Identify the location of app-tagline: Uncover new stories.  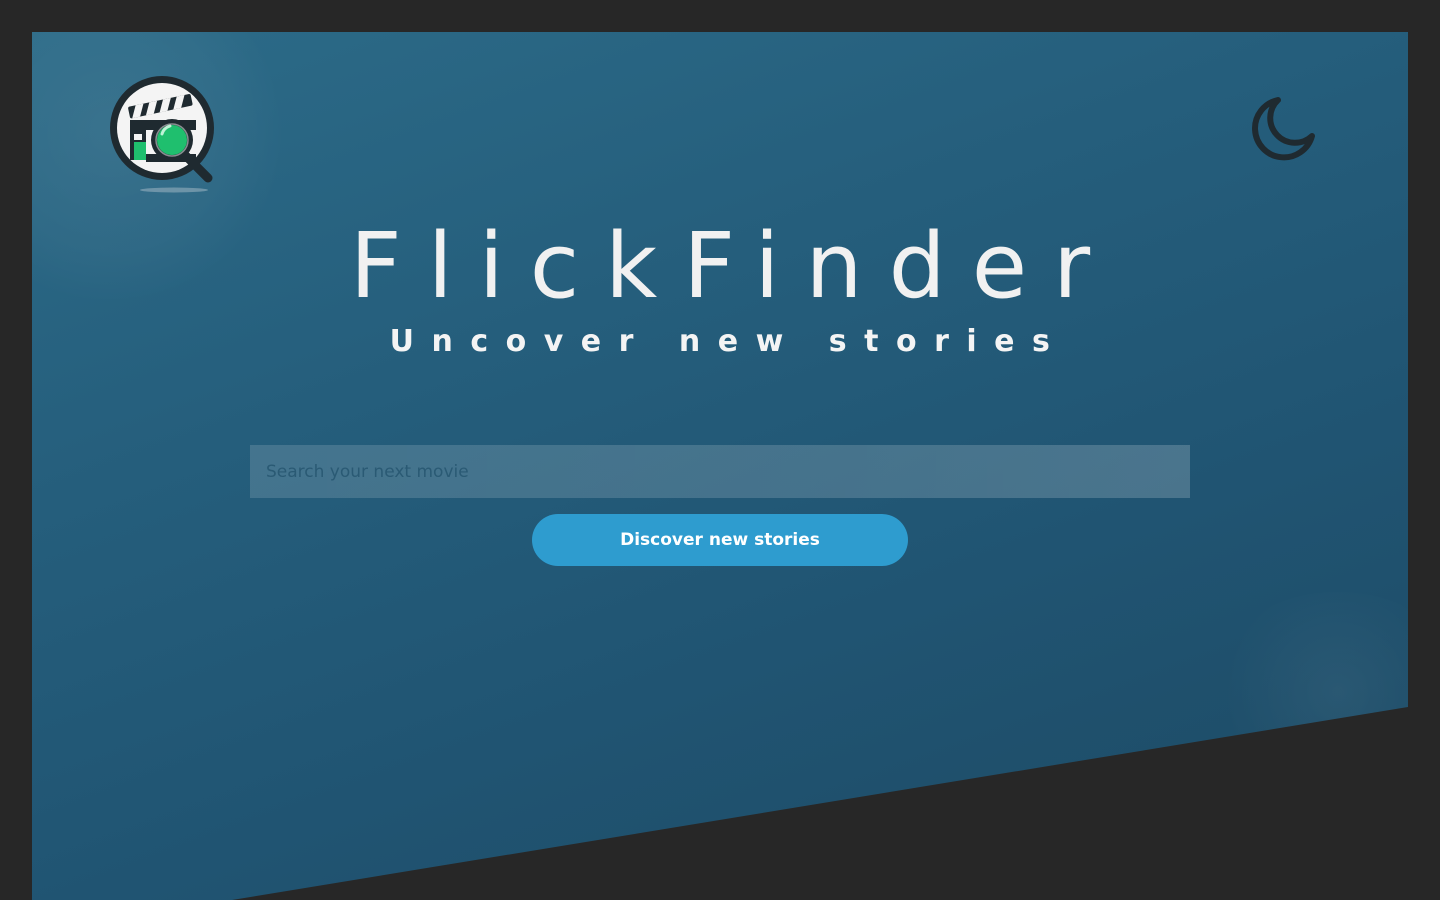
(728, 341).